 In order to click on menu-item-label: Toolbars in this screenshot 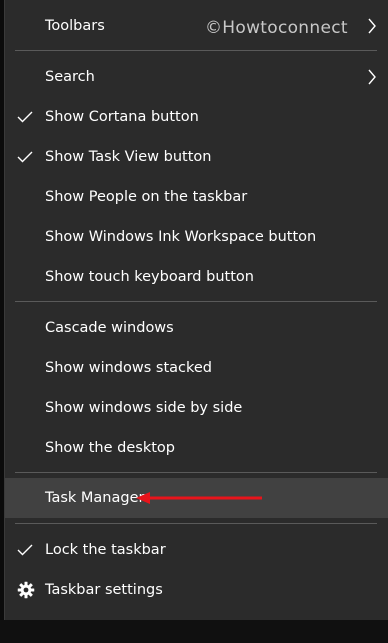, I will do `click(75, 26)`.